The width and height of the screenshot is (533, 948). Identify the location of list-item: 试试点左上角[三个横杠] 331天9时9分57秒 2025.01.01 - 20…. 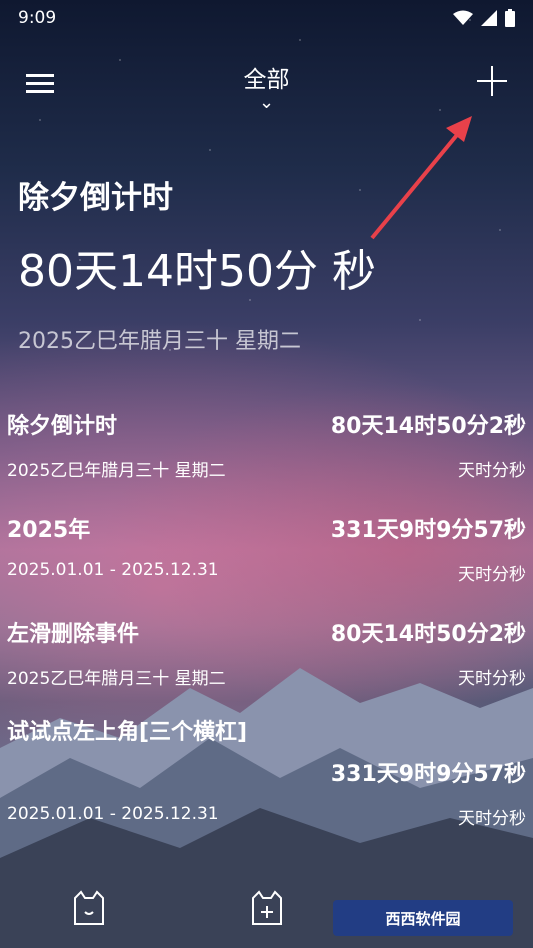
(266, 776).